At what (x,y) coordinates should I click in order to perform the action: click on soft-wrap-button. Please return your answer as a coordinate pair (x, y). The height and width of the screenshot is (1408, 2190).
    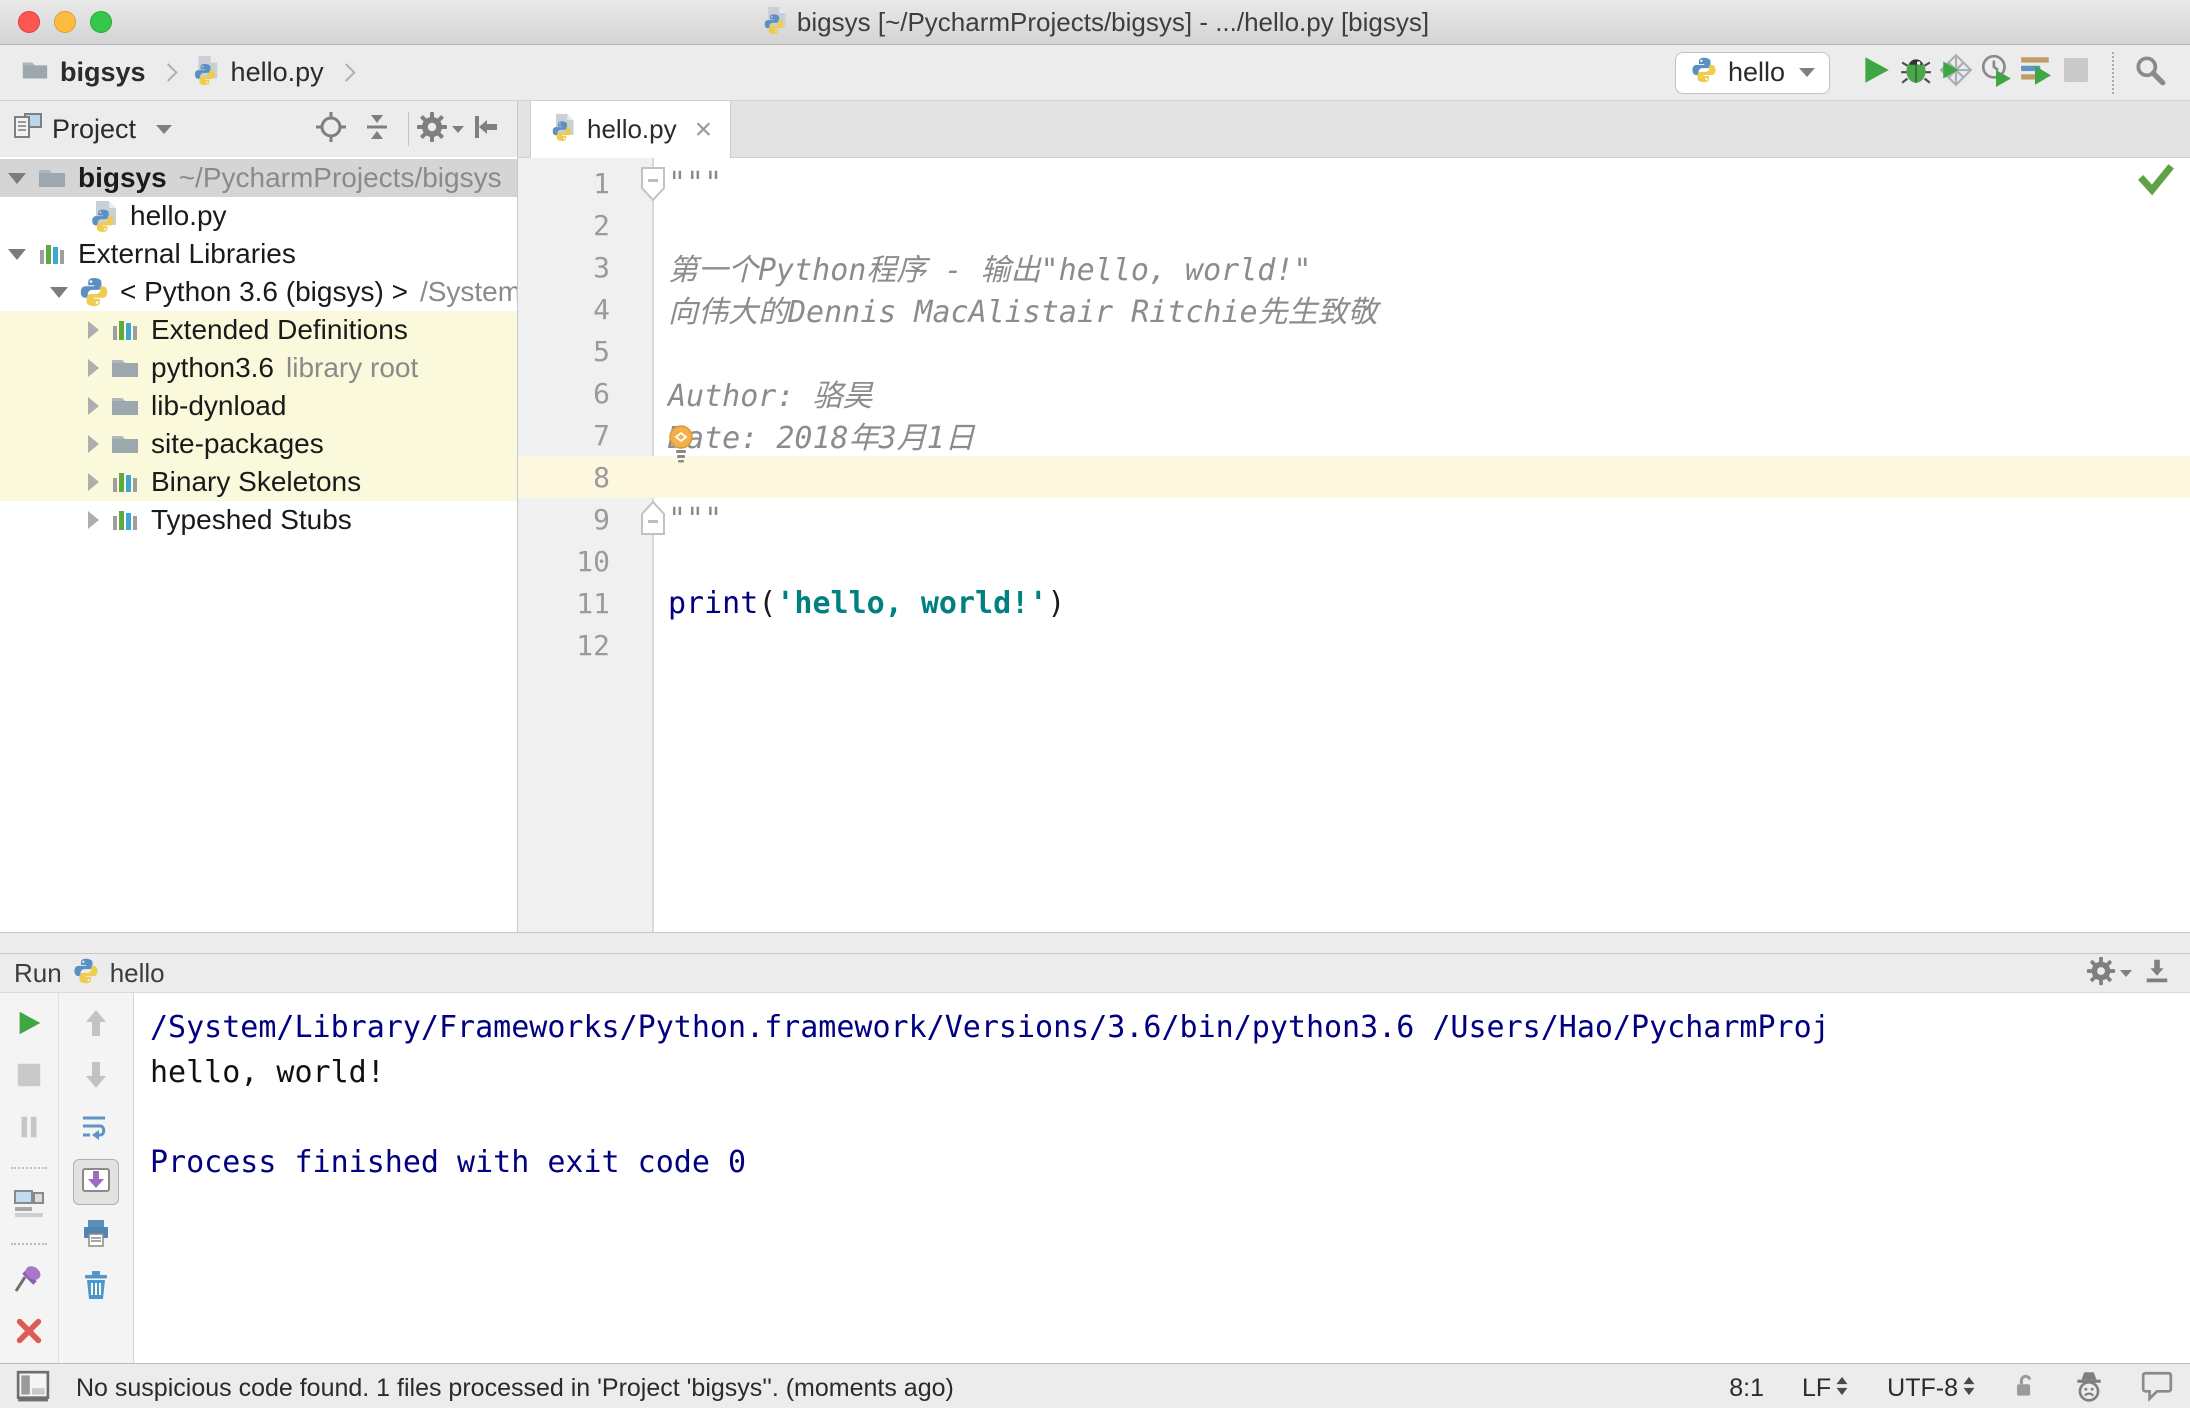
    Looking at the image, I should click on (96, 1129).